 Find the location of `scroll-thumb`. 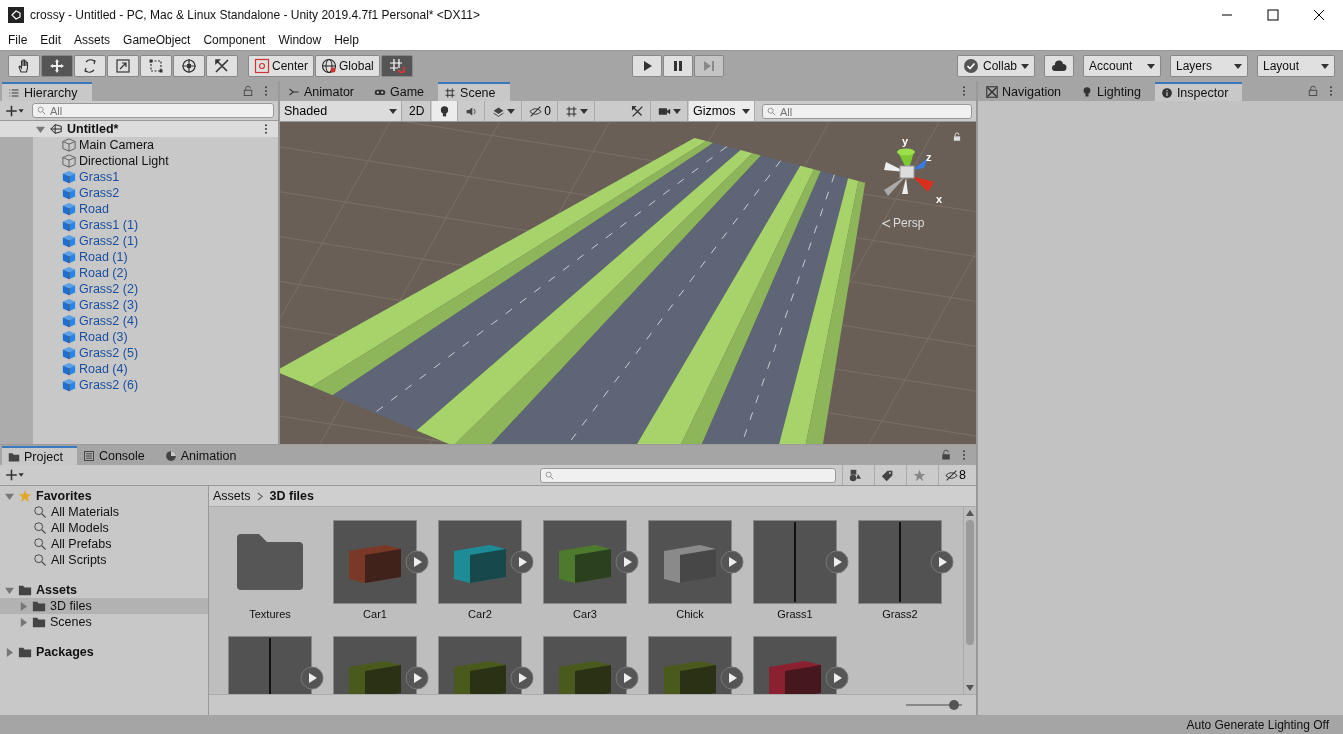

scroll-thumb is located at coordinates (970, 582).